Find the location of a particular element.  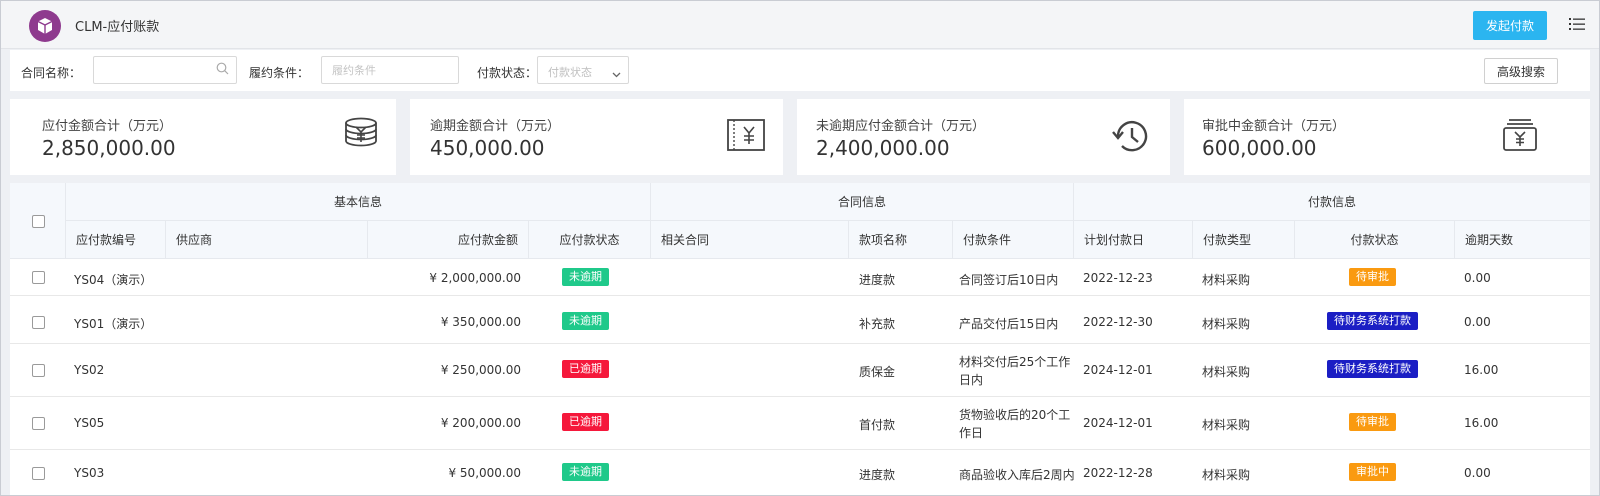

col-header-due-status: 应付款状态 is located at coordinates (590, 240).